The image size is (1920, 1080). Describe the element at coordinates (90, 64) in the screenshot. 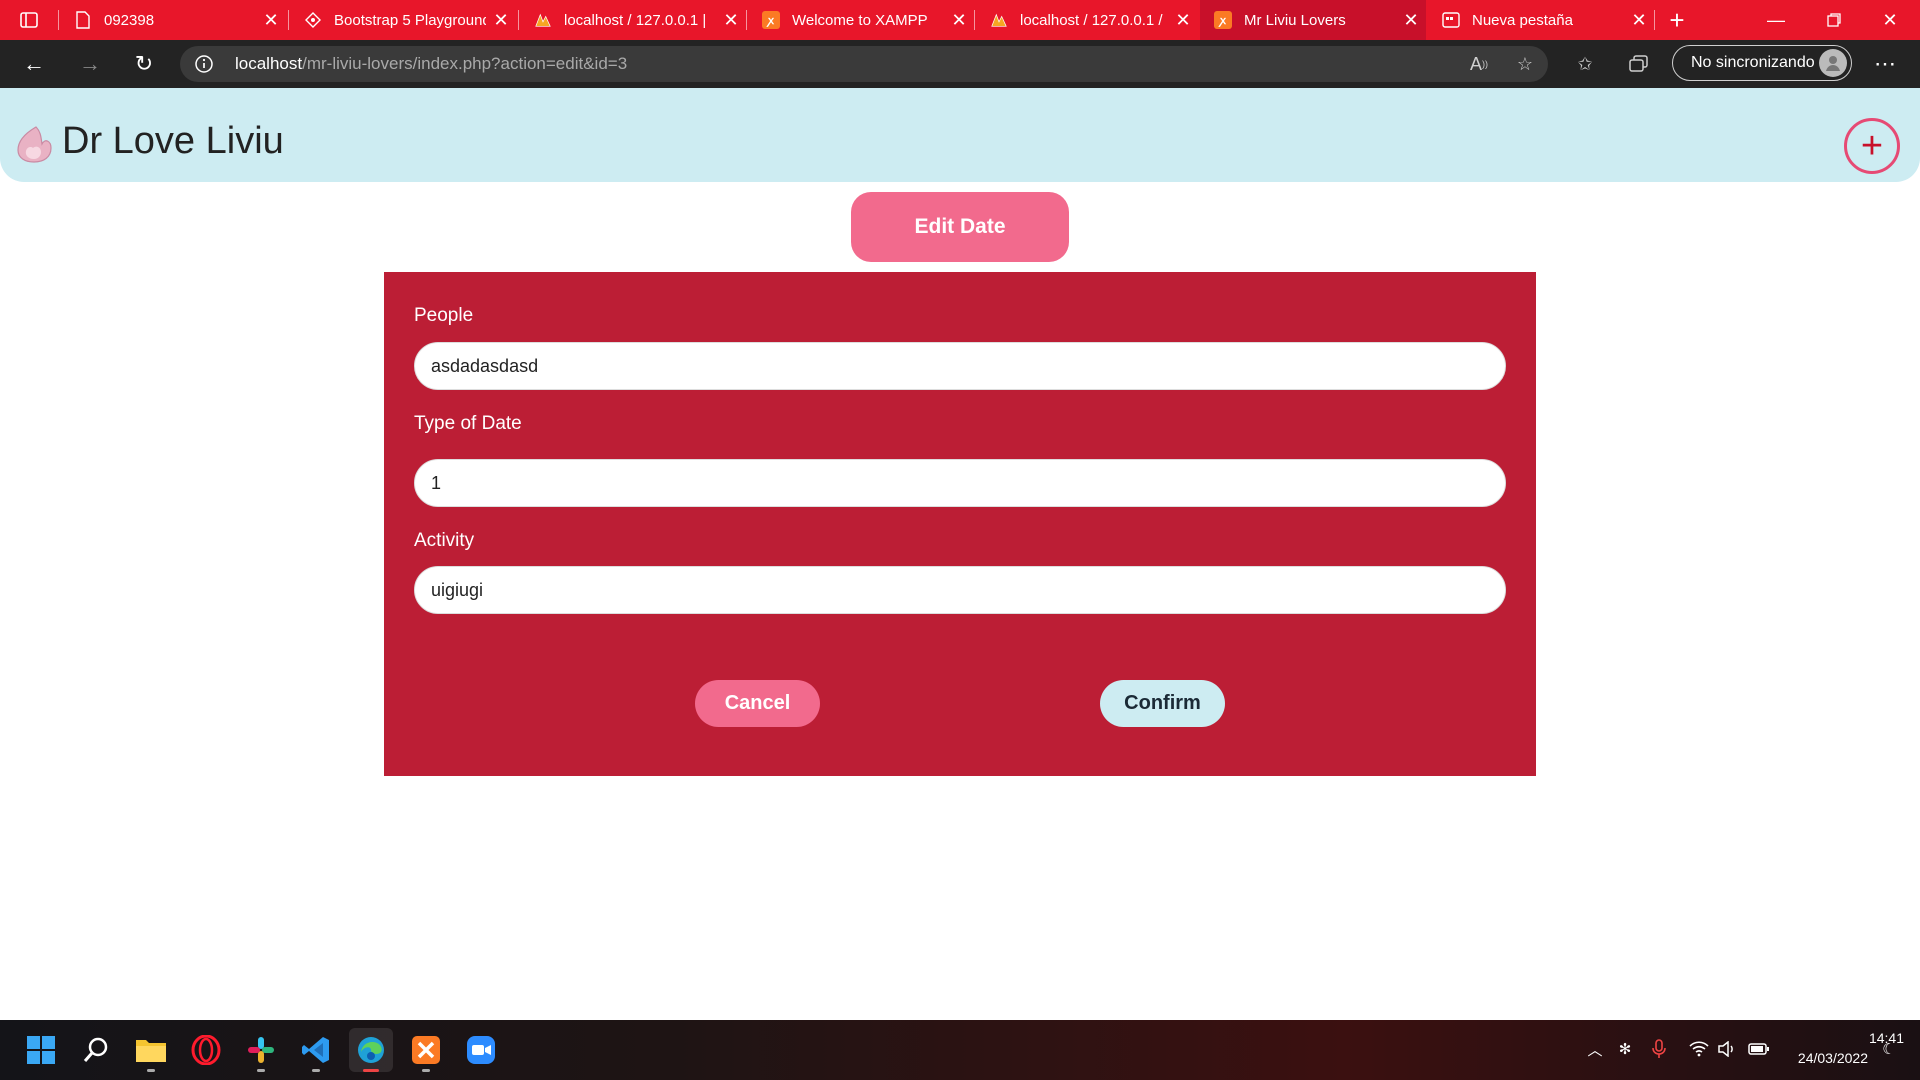

I see `forward-icon: →` at that location.